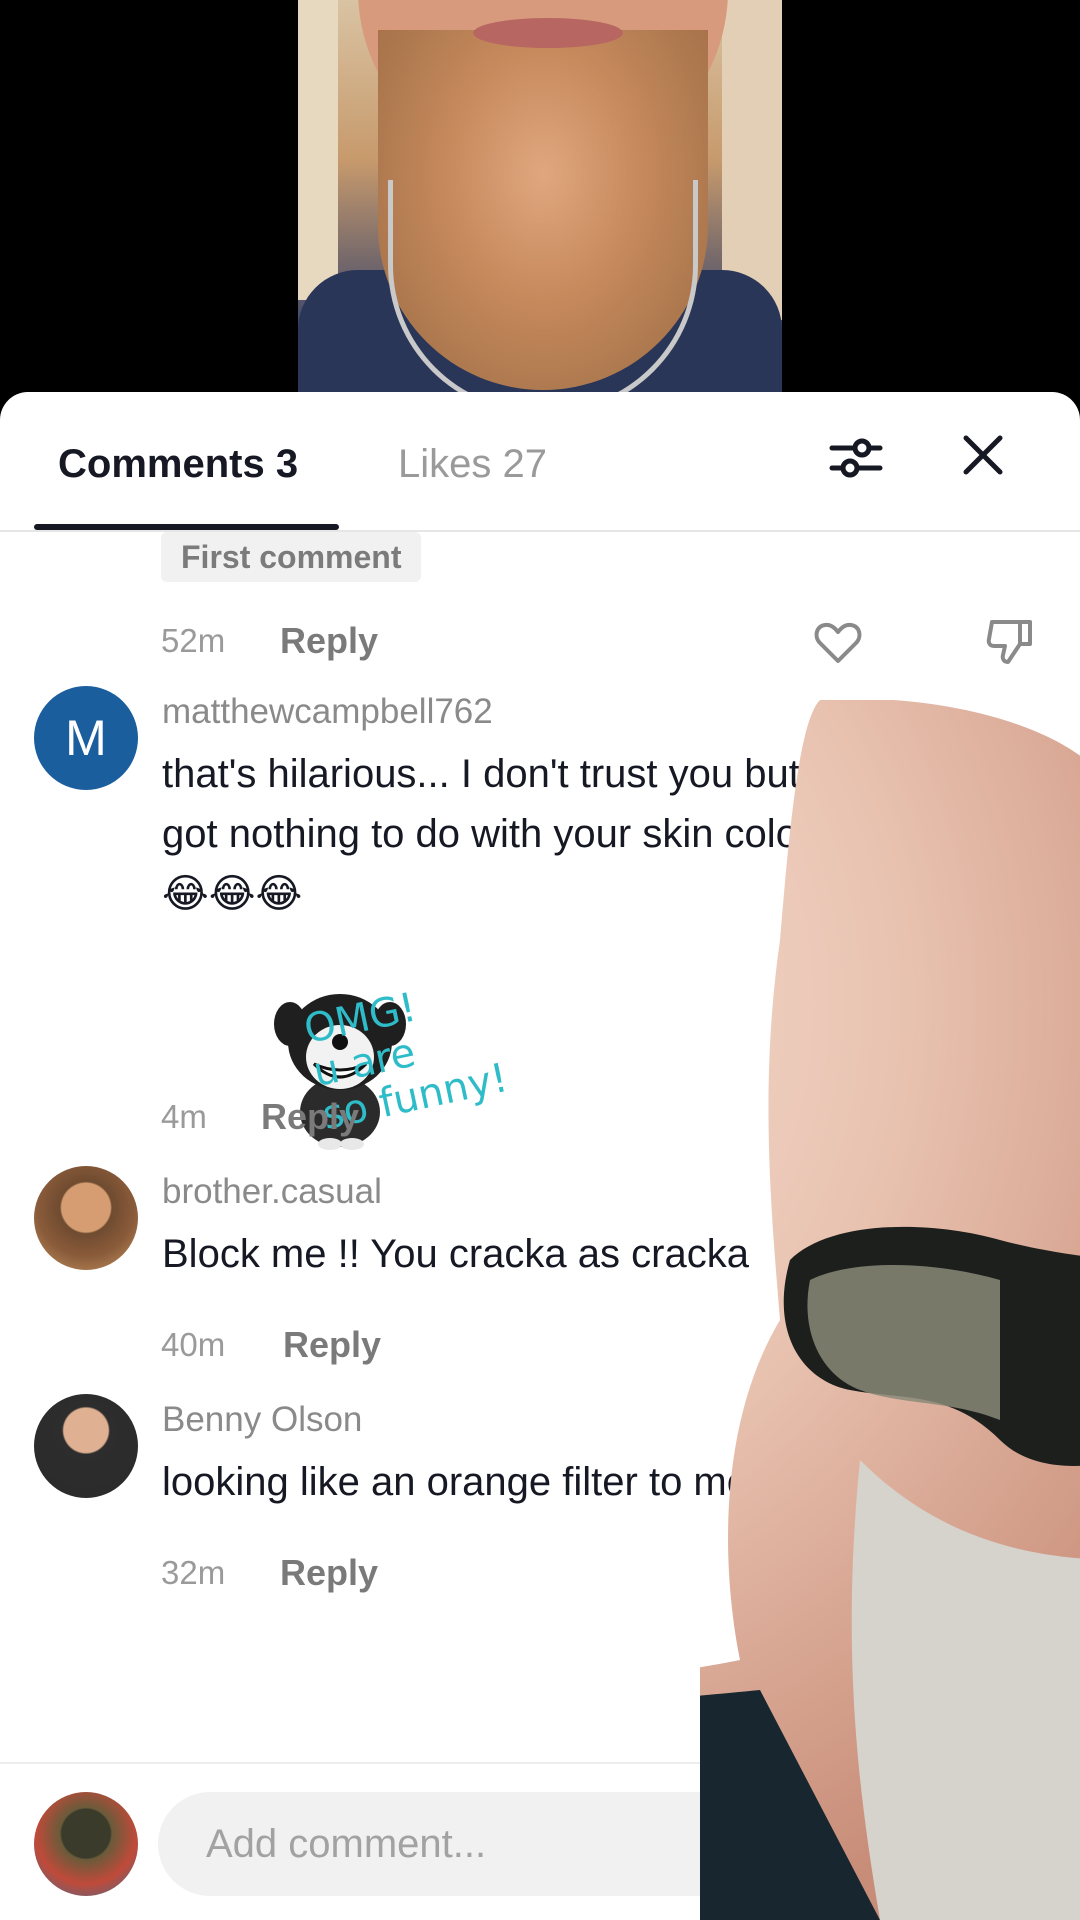 This screenshot has width=1080, height=1920. Describe the element at coordinates (327, 712) in the screenshot. I see `comment-username: matthewcampbell762` at that location.